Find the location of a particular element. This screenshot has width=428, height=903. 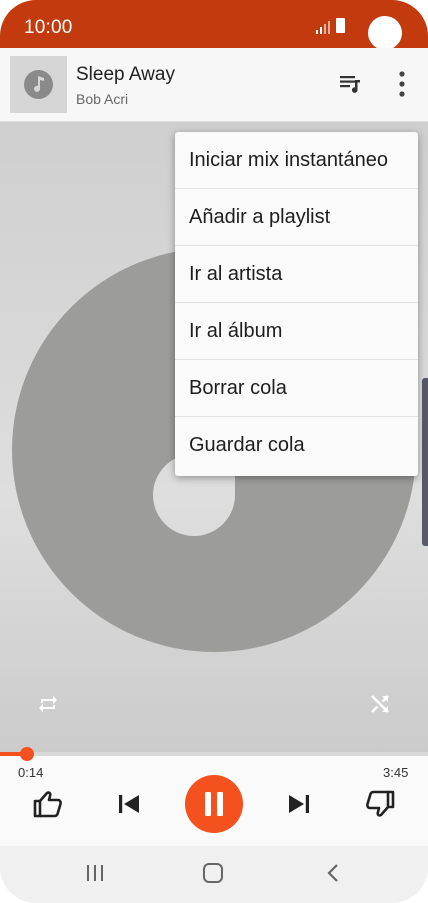

scroll-indicator is located at coordinates (425, 462).